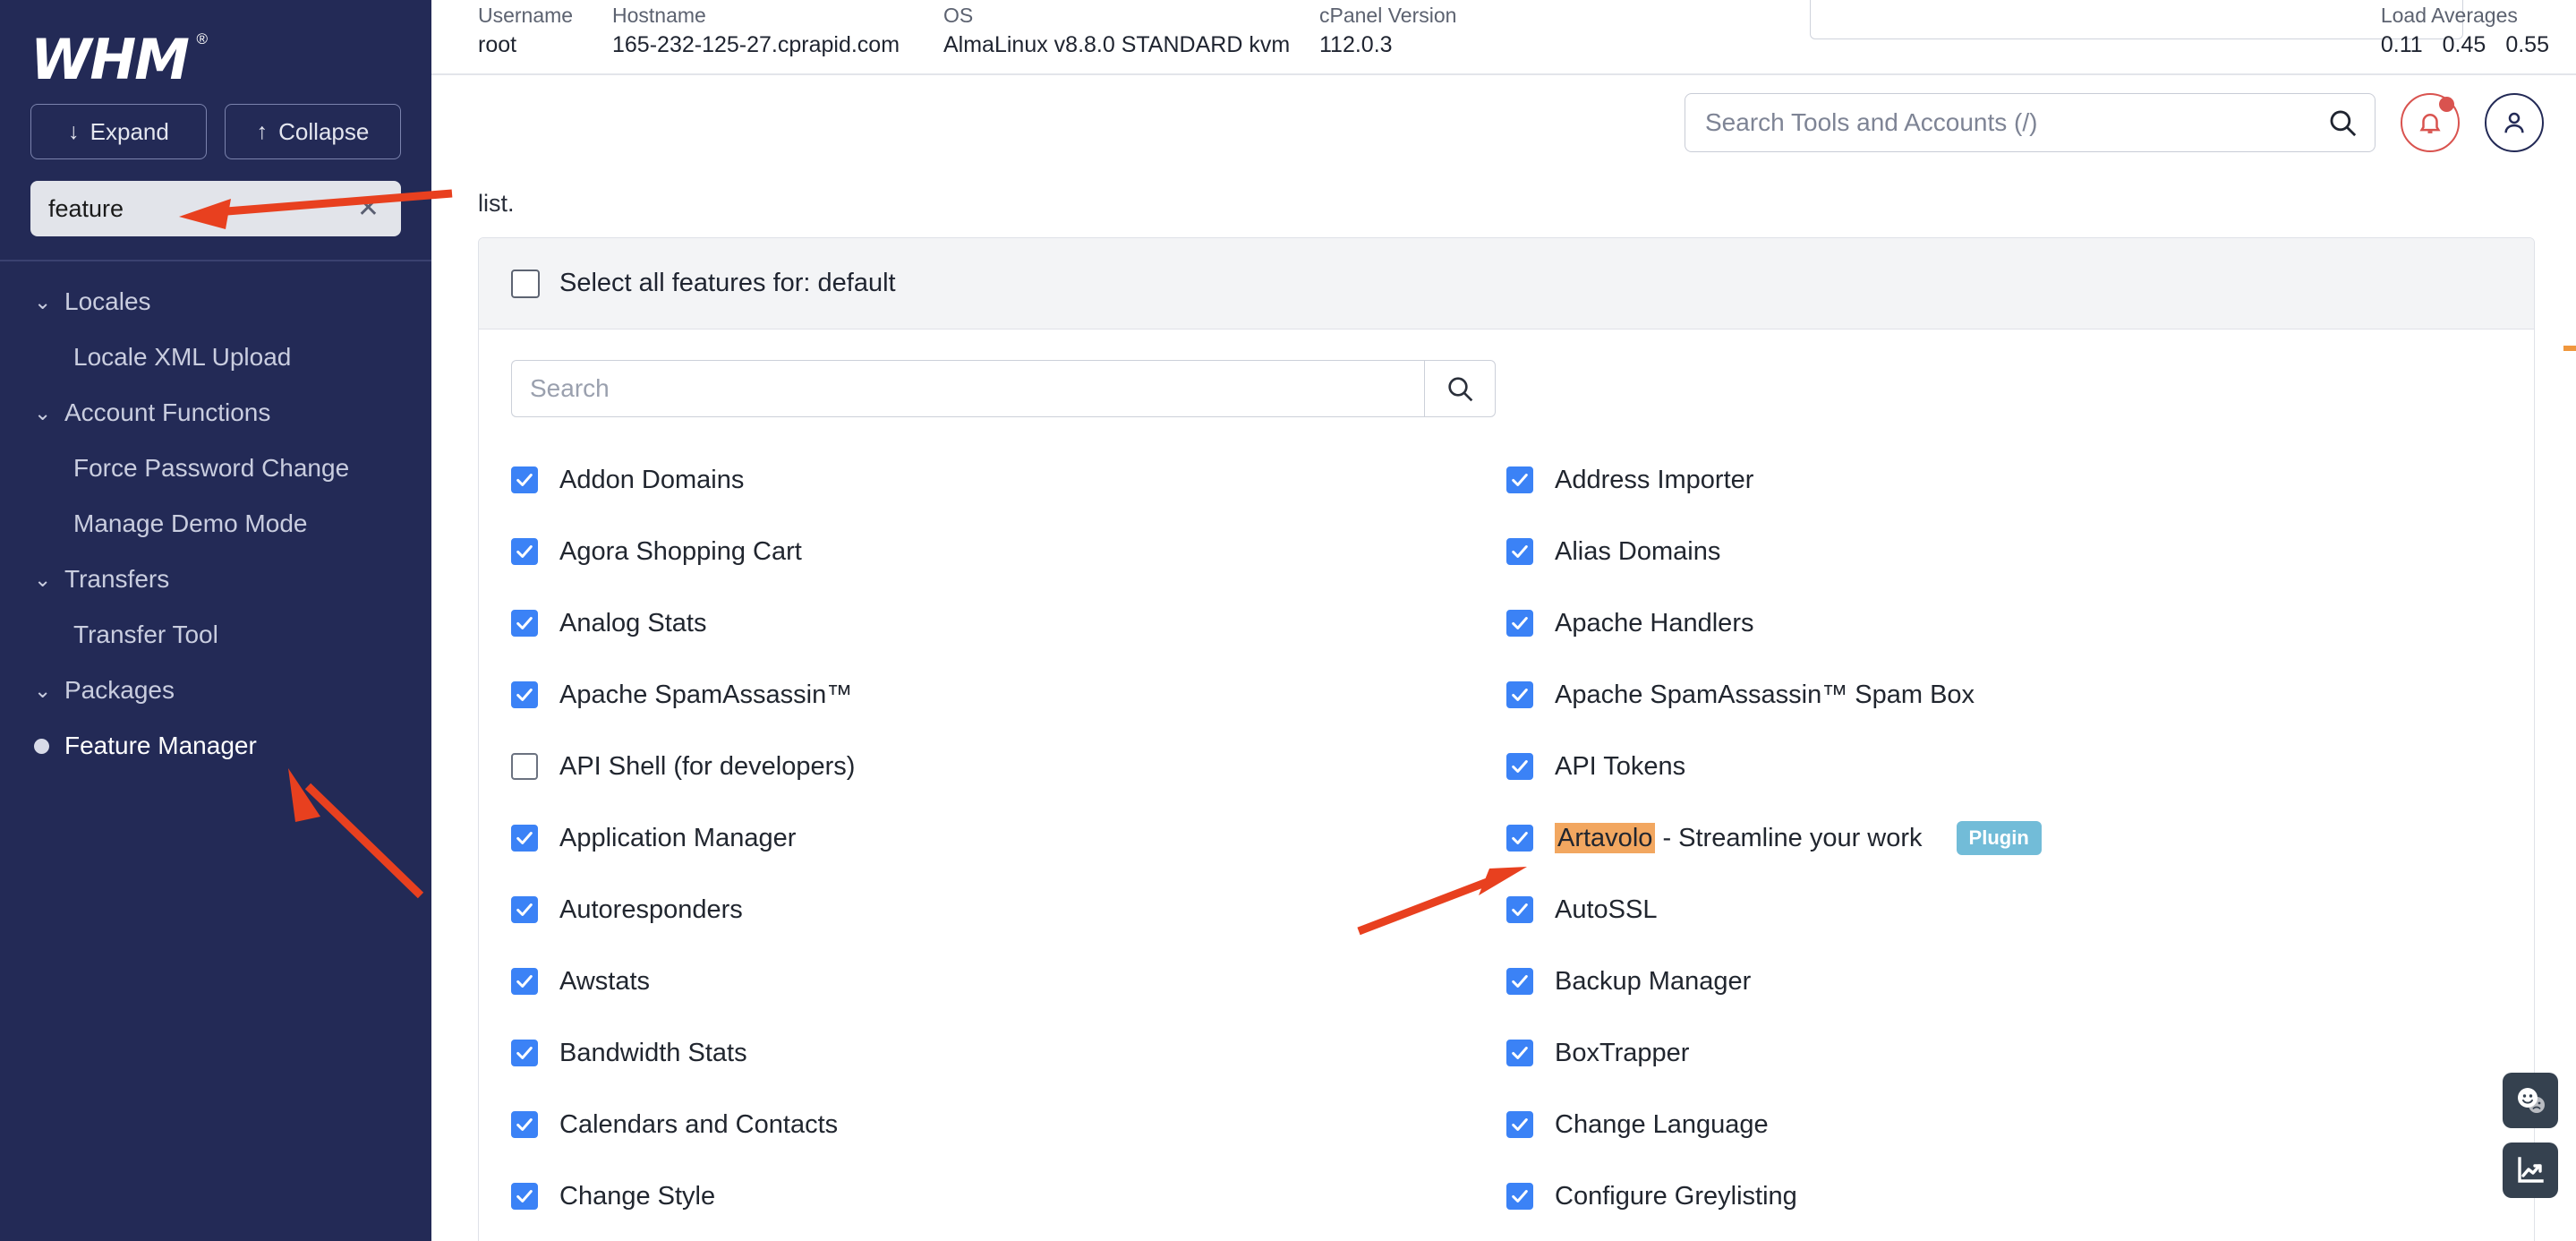 The height and width of the screenshot is (1241, 2576). I want to click on analytics-chart-icon, so click(2531, 1170).